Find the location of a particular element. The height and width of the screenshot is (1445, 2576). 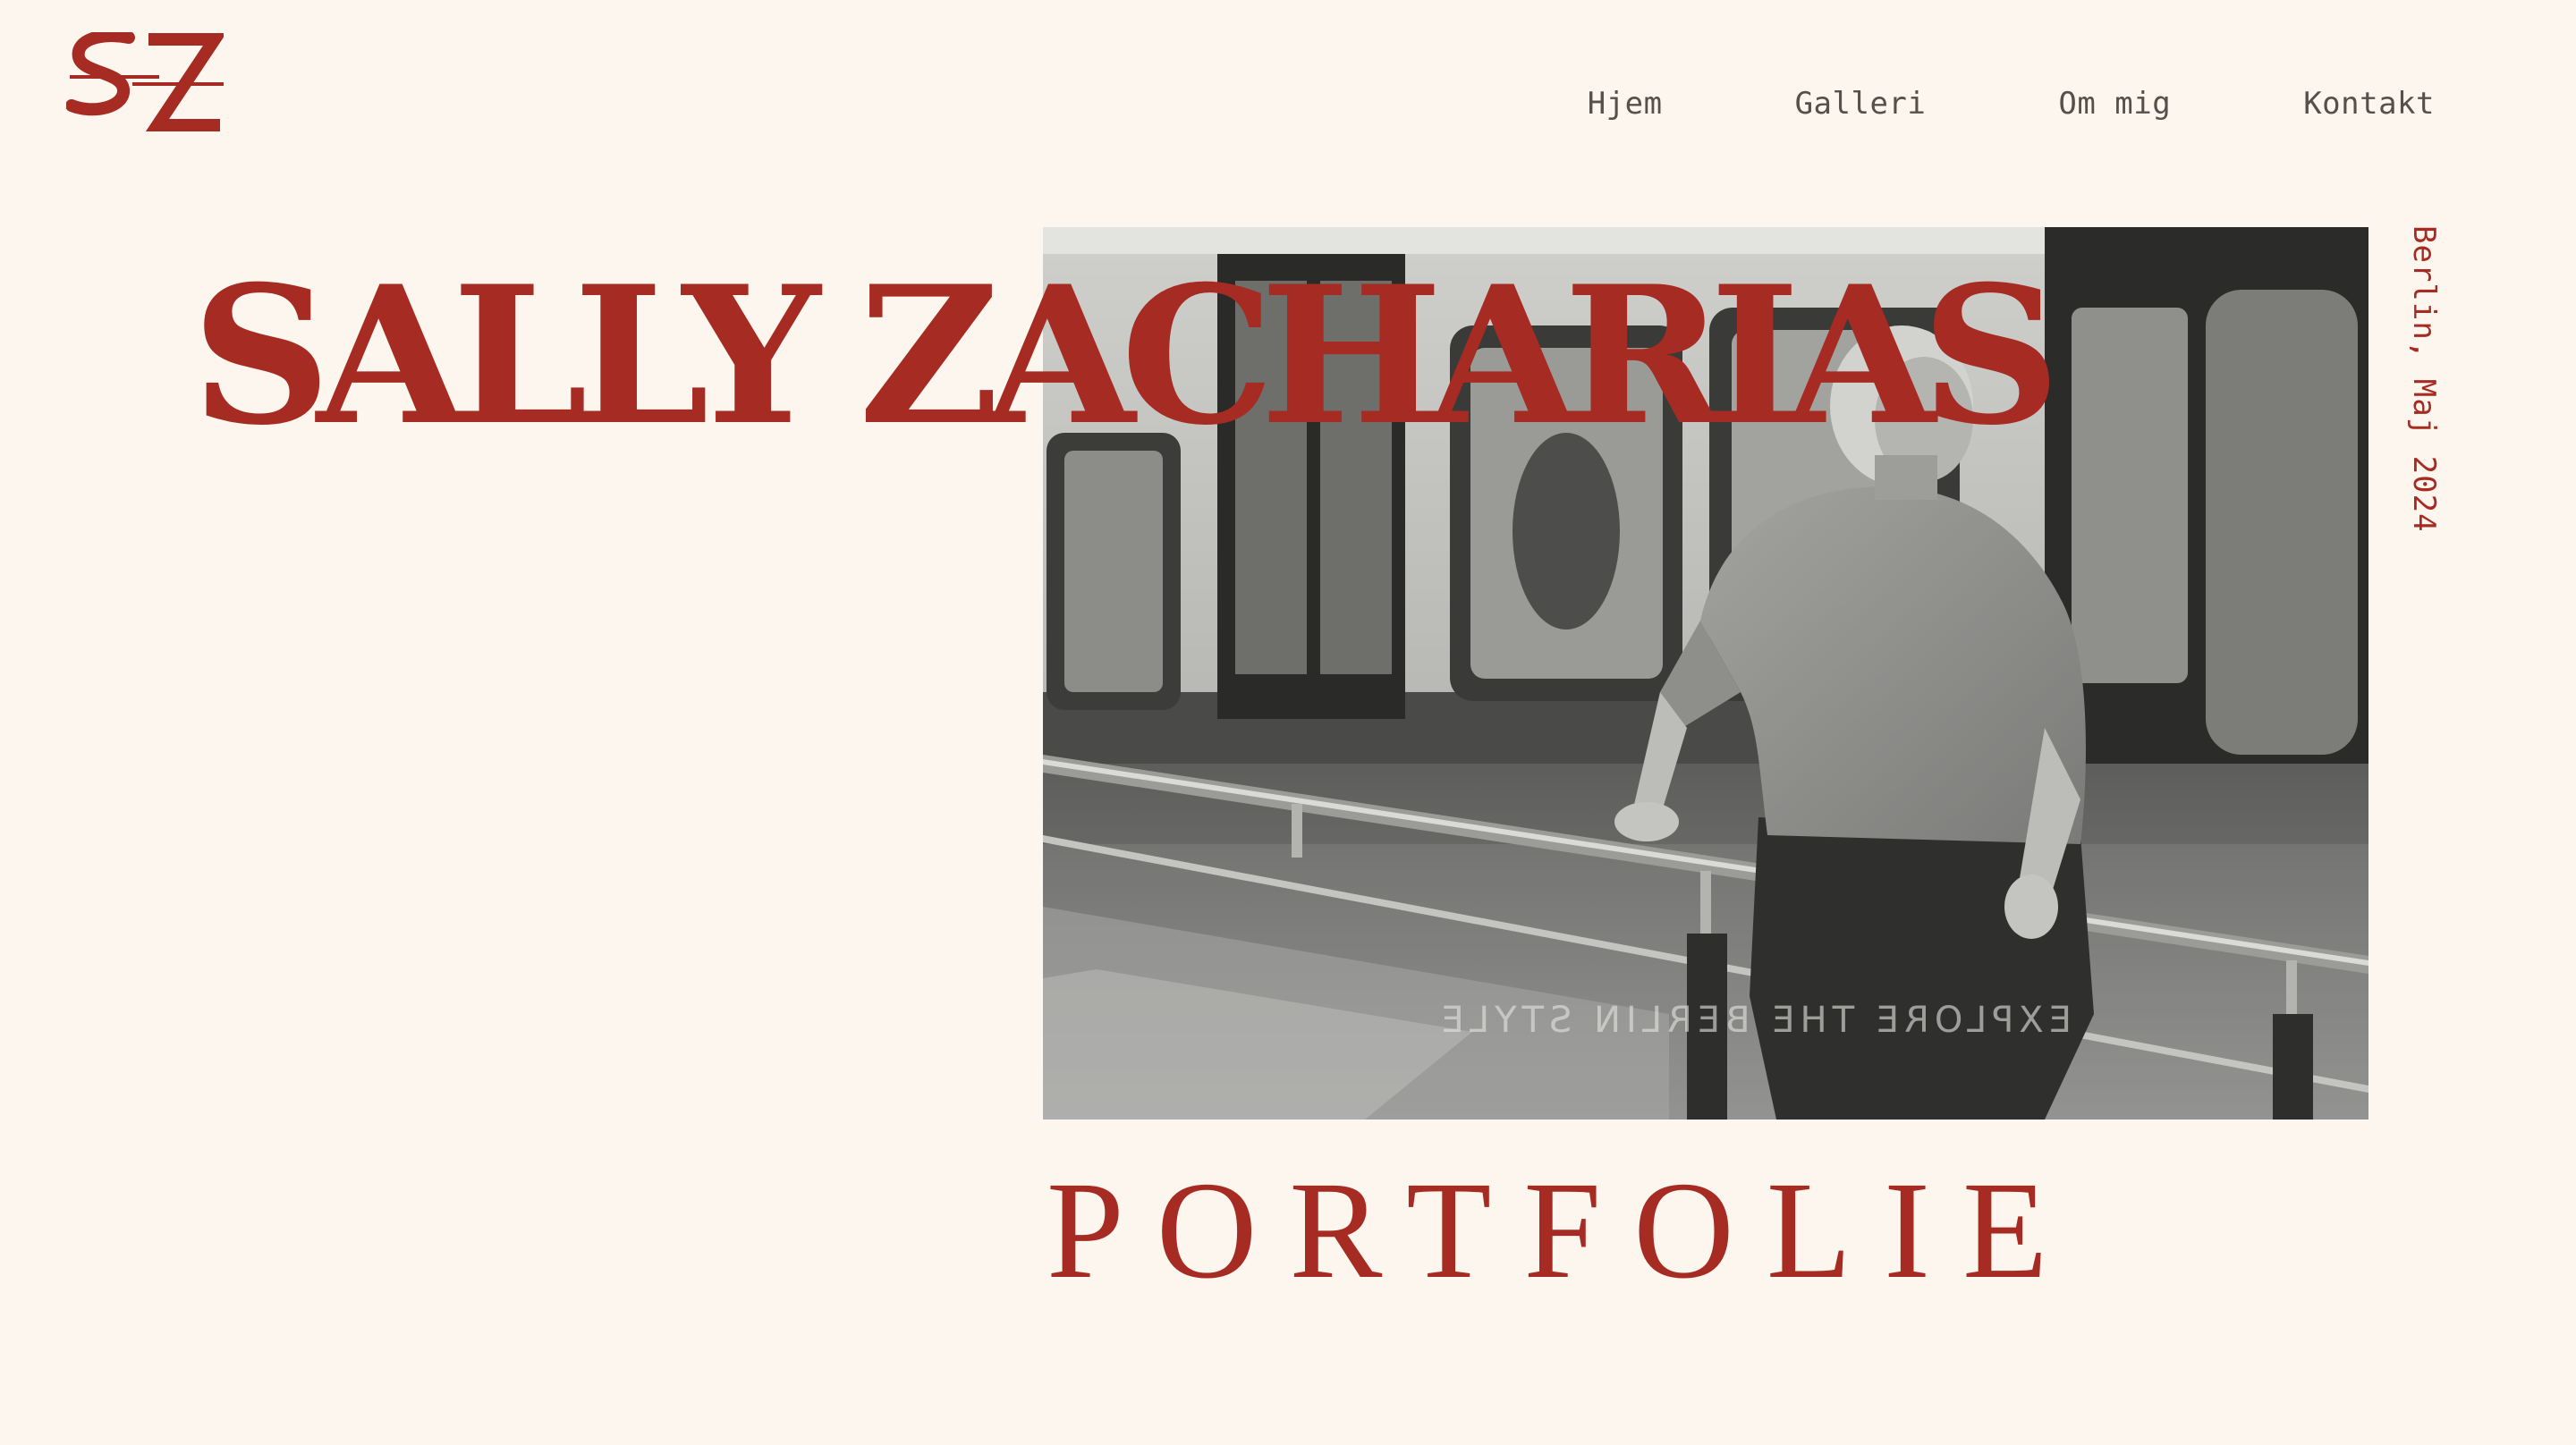

svg-text: EXPLORE THE BERLIN STYLE is located at coordinates (1754, 1020).